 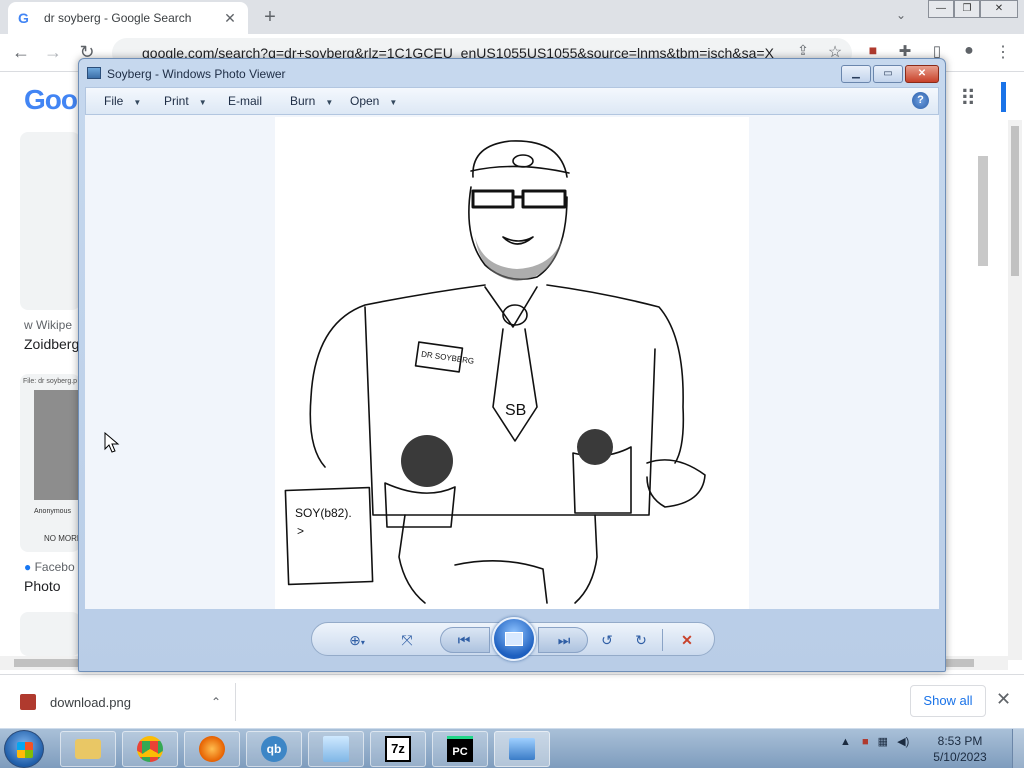 I want to click on pocket-face-left, so click(x=427, y=461).